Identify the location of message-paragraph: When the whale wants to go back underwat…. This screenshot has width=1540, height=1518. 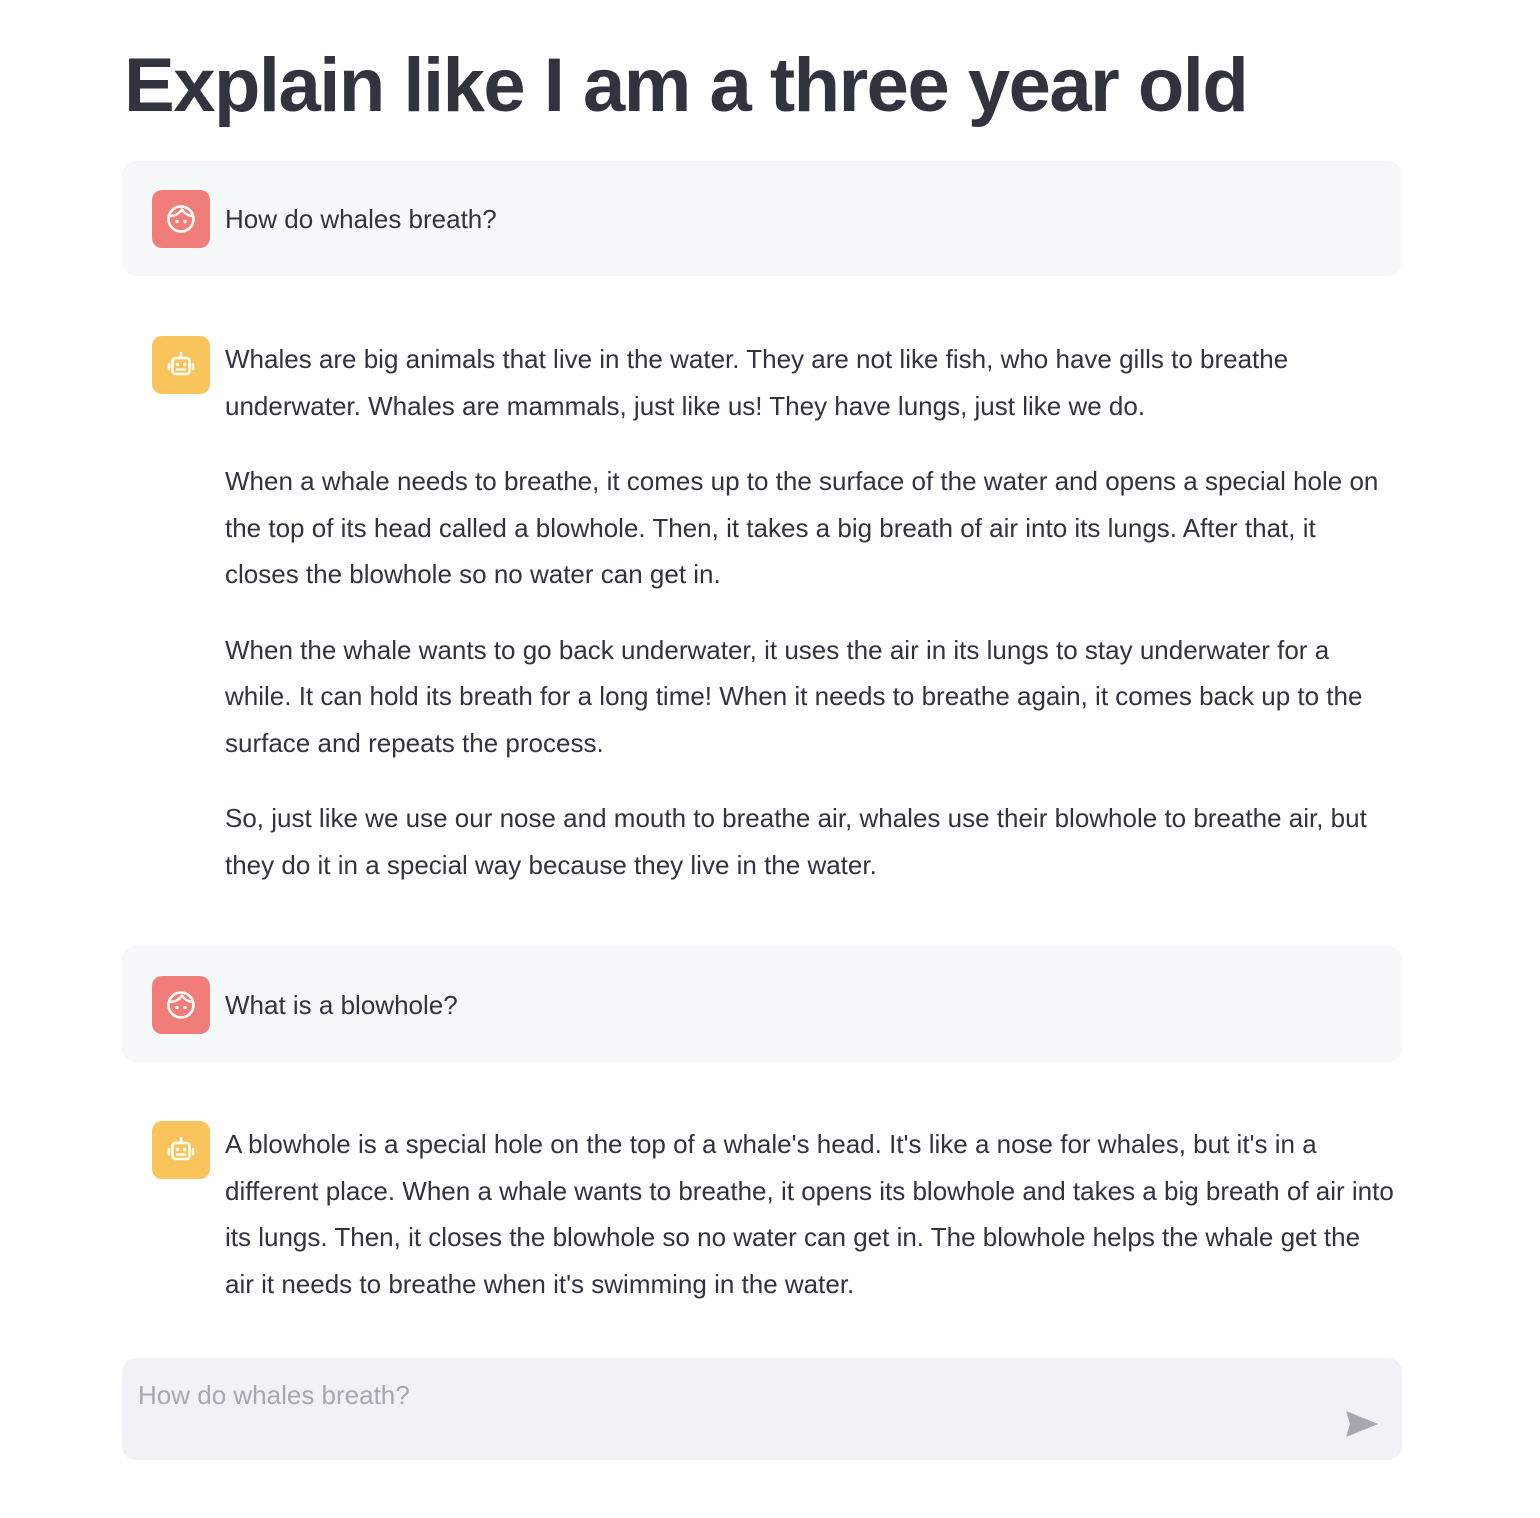
(794, 696).